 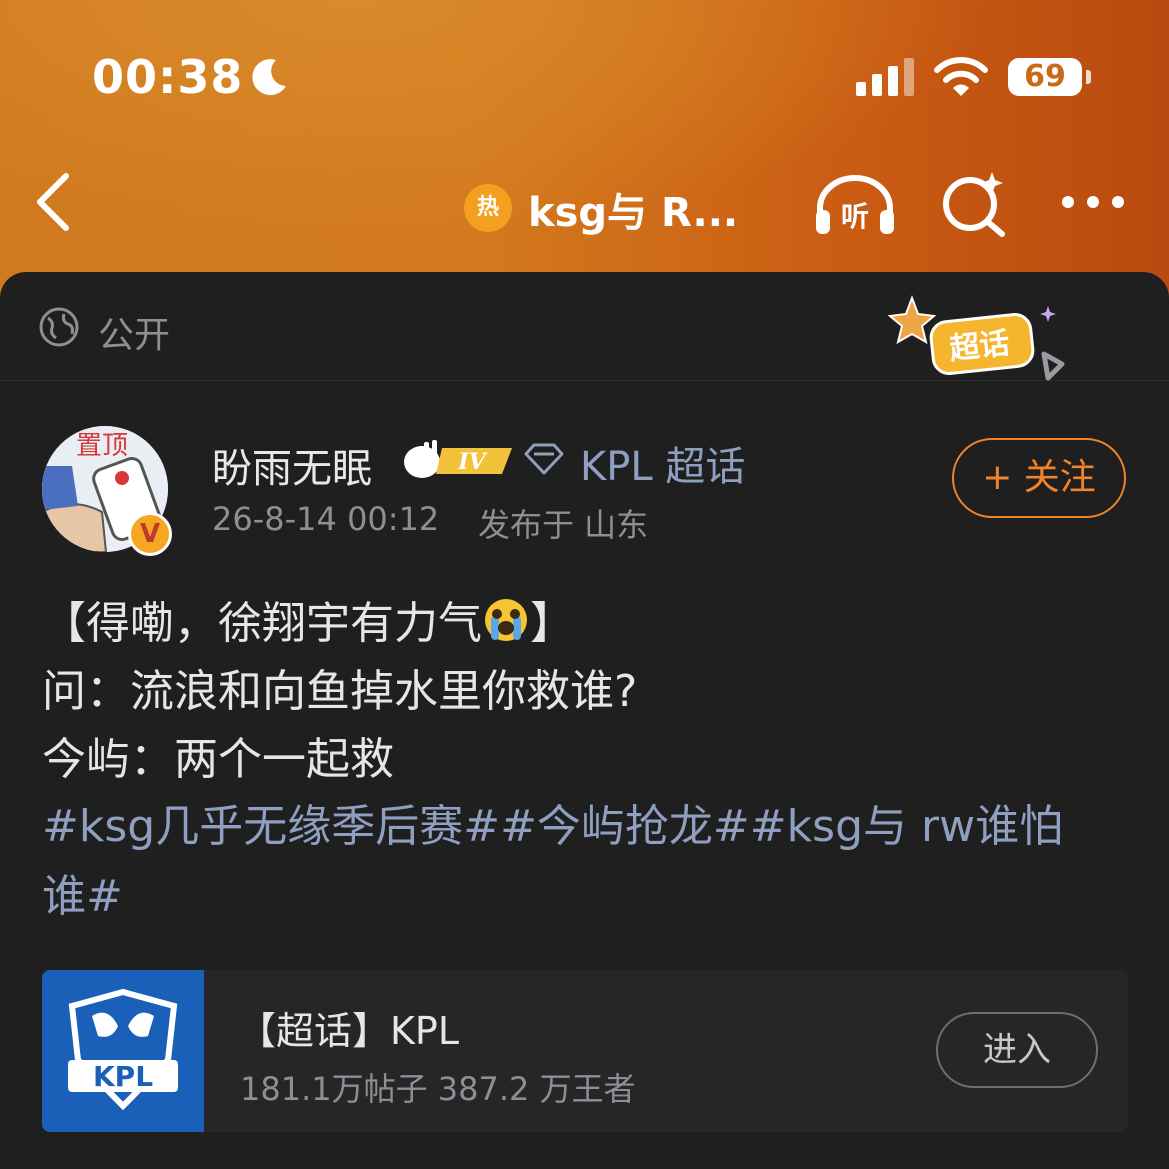 I want to click on visibility-label: 公开, so click(x=134, y=335).